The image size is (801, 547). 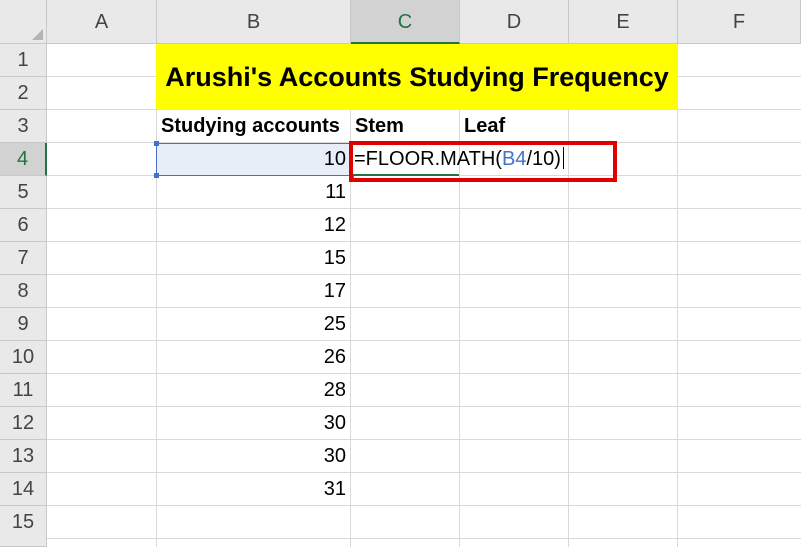 What do you see at coordinates (251, 291) in the screenshot?
I see `cell-b8: 17` at bounding box center [251, 291].